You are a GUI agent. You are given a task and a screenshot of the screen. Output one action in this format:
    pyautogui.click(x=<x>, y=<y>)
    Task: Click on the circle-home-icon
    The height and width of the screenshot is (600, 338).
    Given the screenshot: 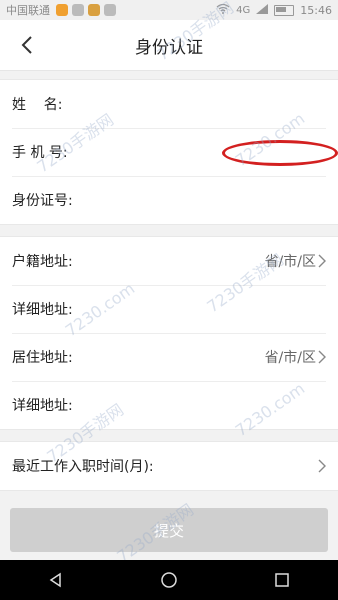 What is the action you would take?
    pyautogui.click(x=169, y=580)
    